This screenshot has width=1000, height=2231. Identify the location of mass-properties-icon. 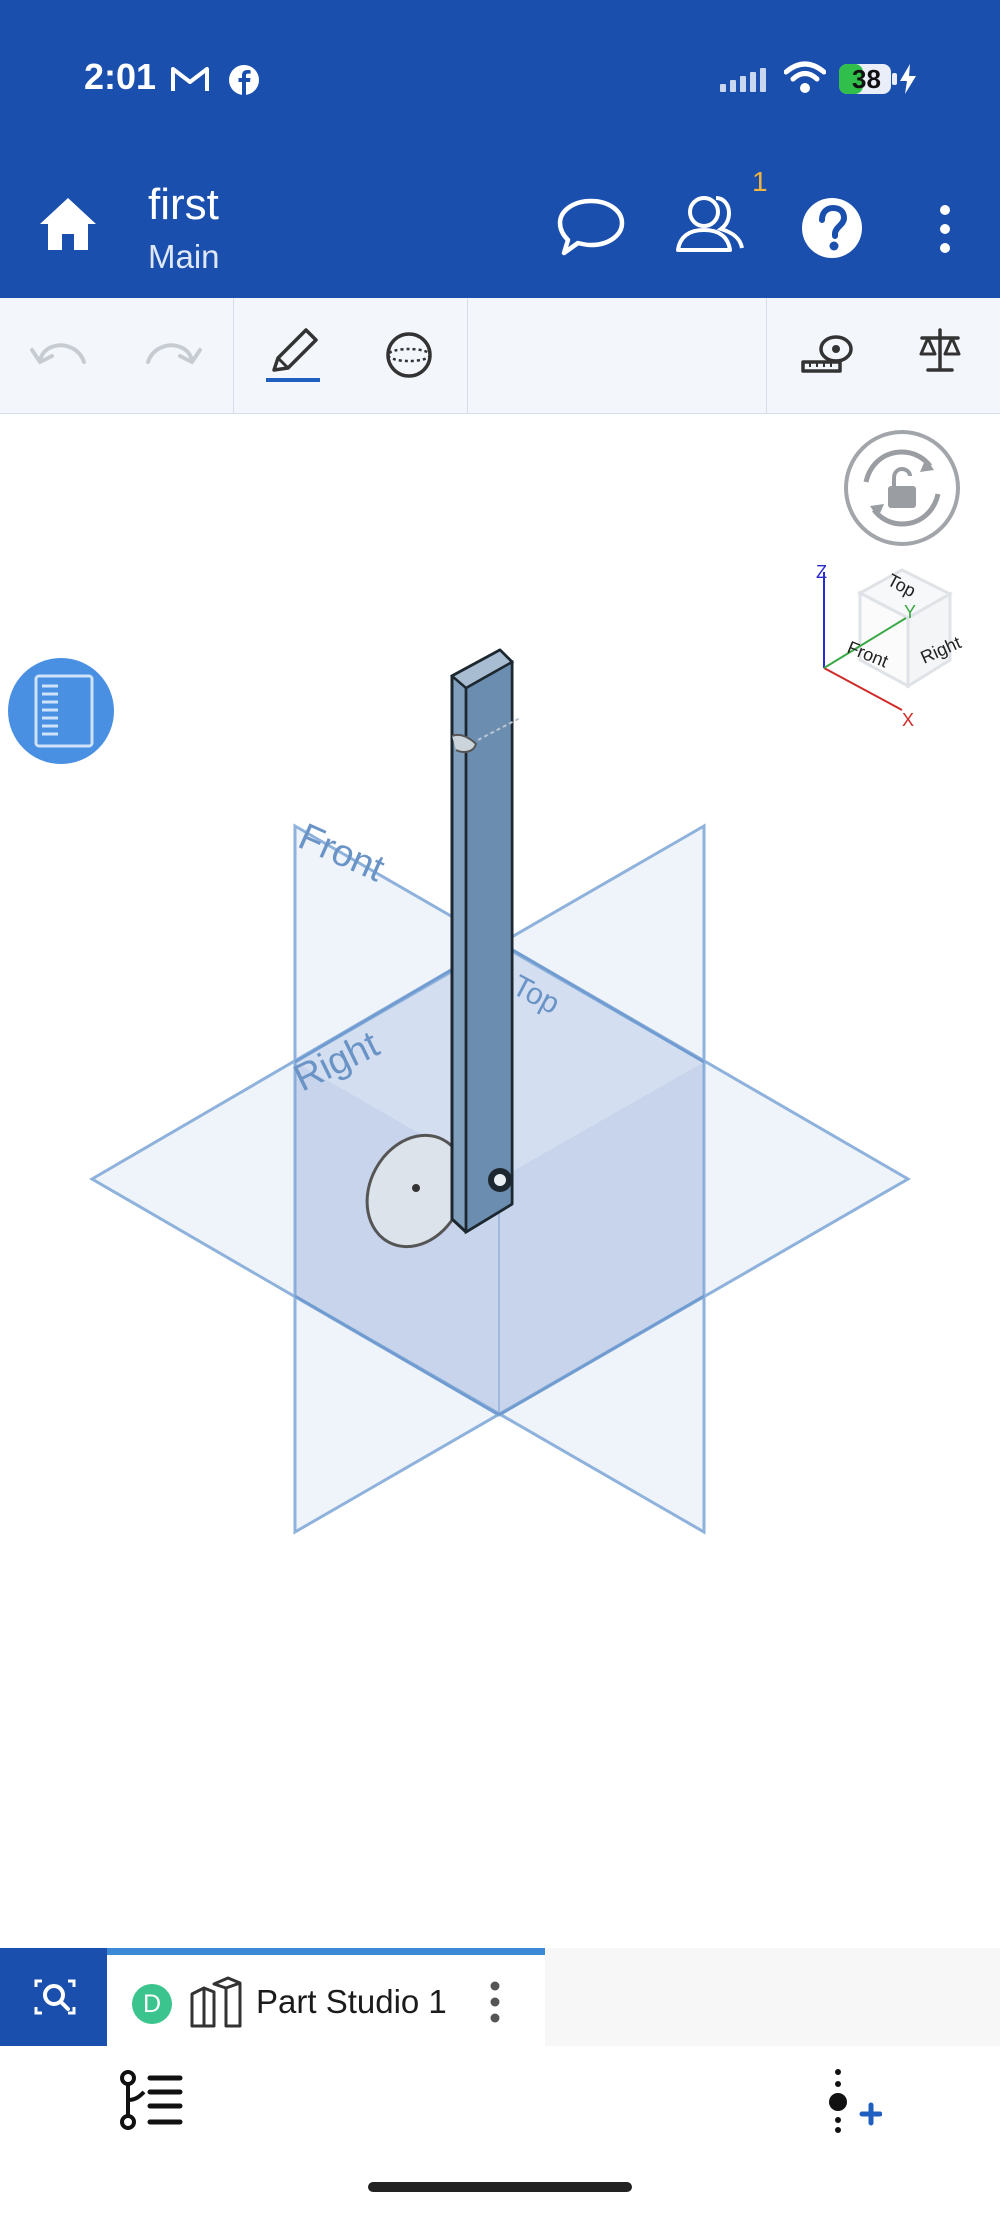
(940, 351).